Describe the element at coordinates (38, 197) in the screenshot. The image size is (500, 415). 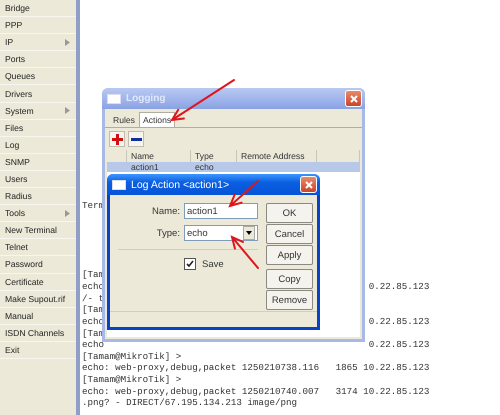
I see `menu-item: Radius` at that location.